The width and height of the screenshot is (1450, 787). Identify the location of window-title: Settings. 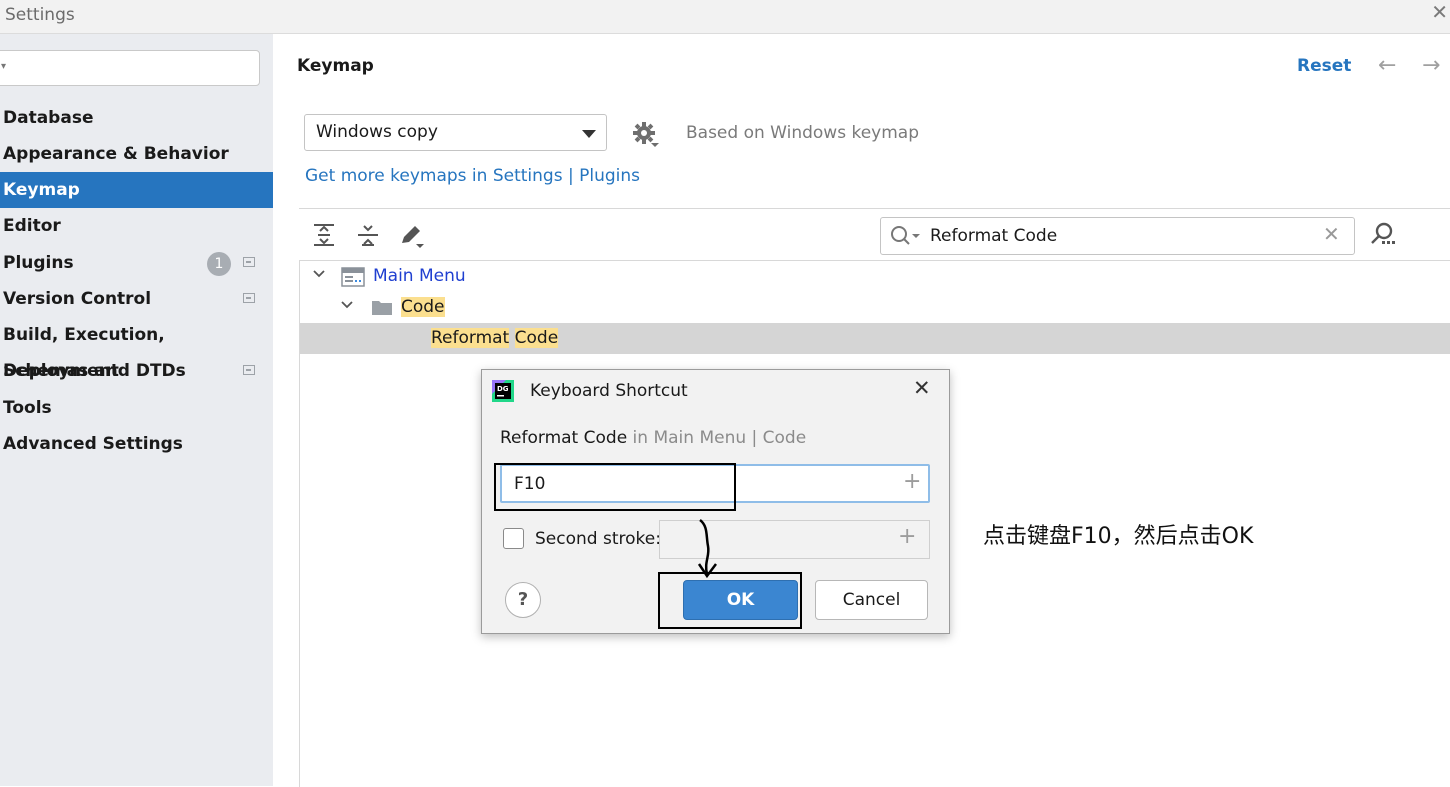
(40, 15).